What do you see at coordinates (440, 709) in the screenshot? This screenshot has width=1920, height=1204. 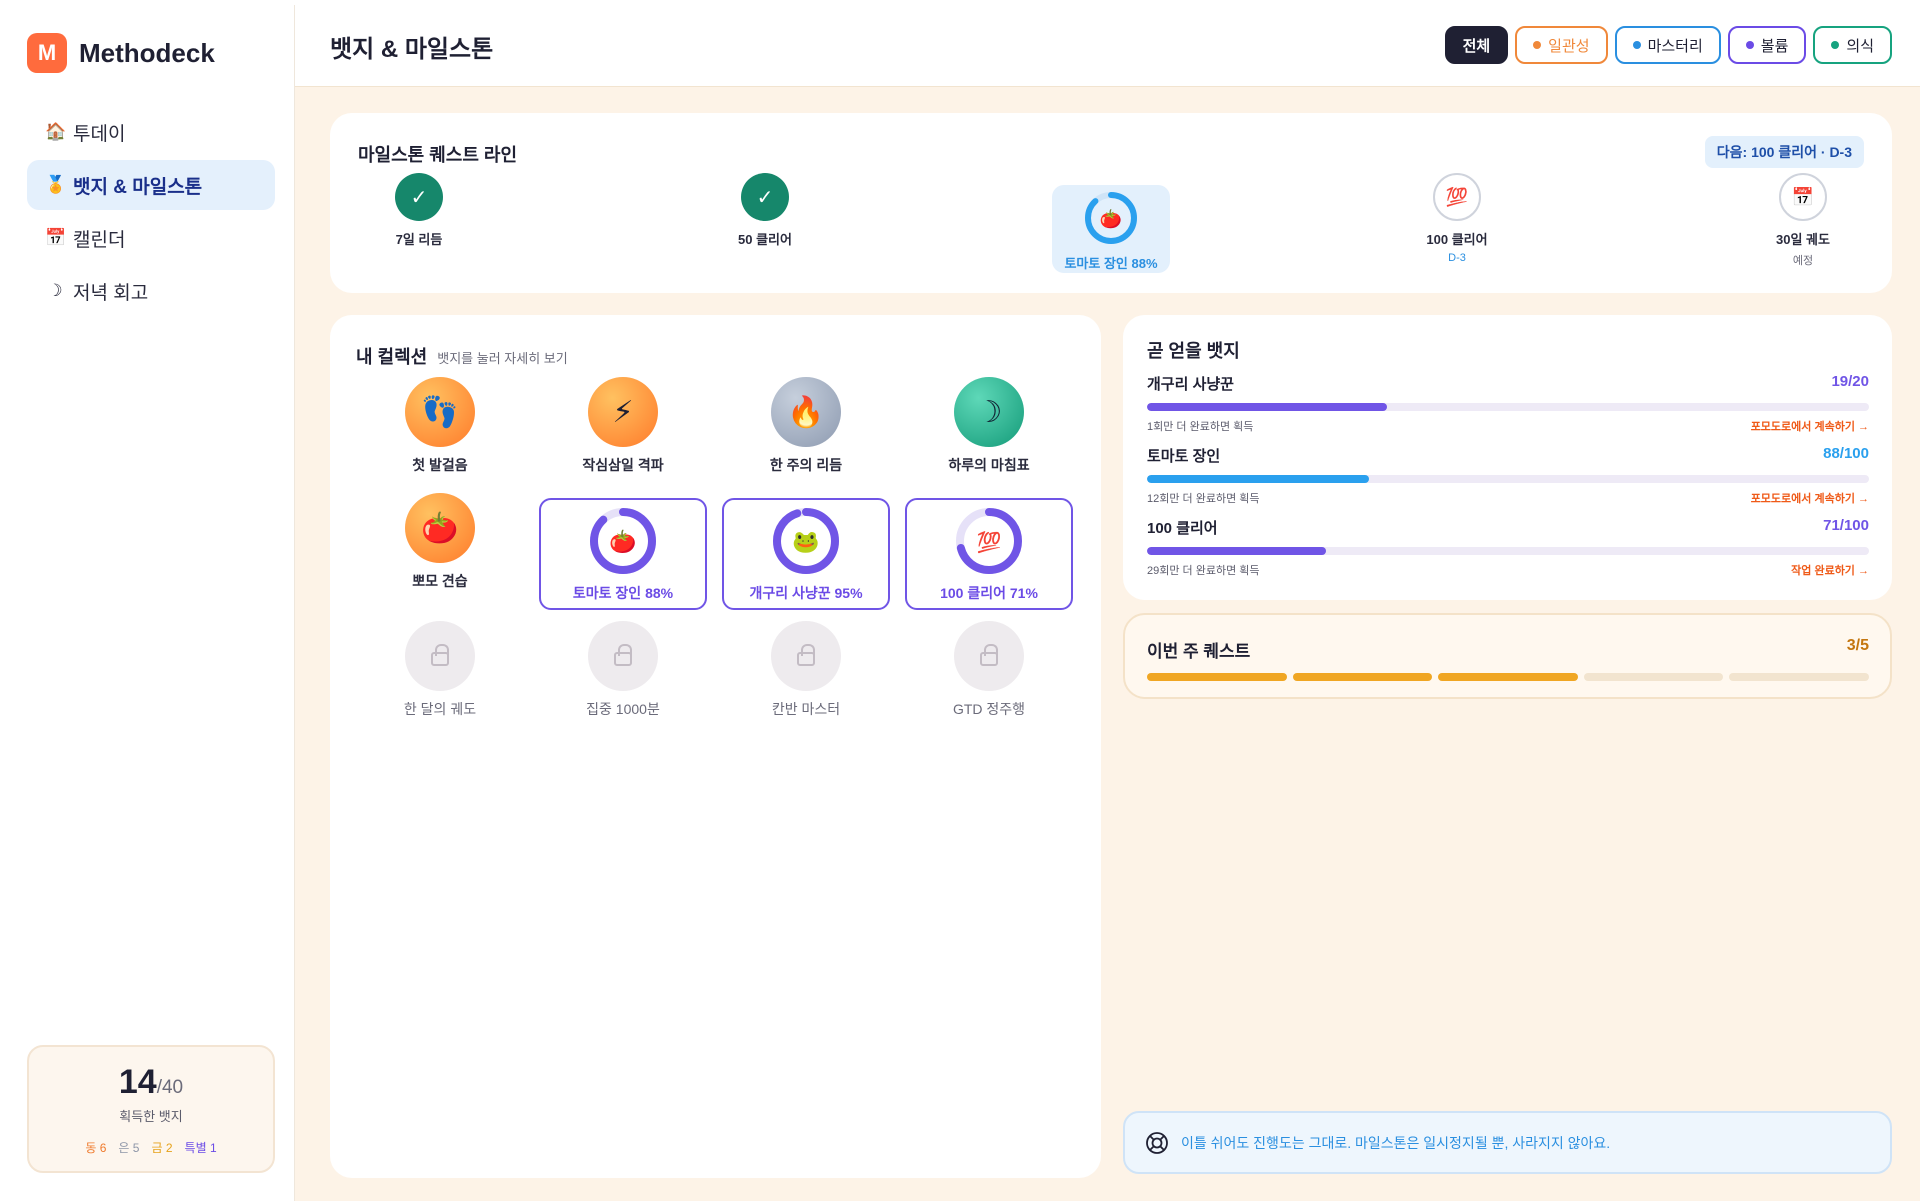 I see `badge-label: 한 달의 궤도` at bounding box center [440, 709].